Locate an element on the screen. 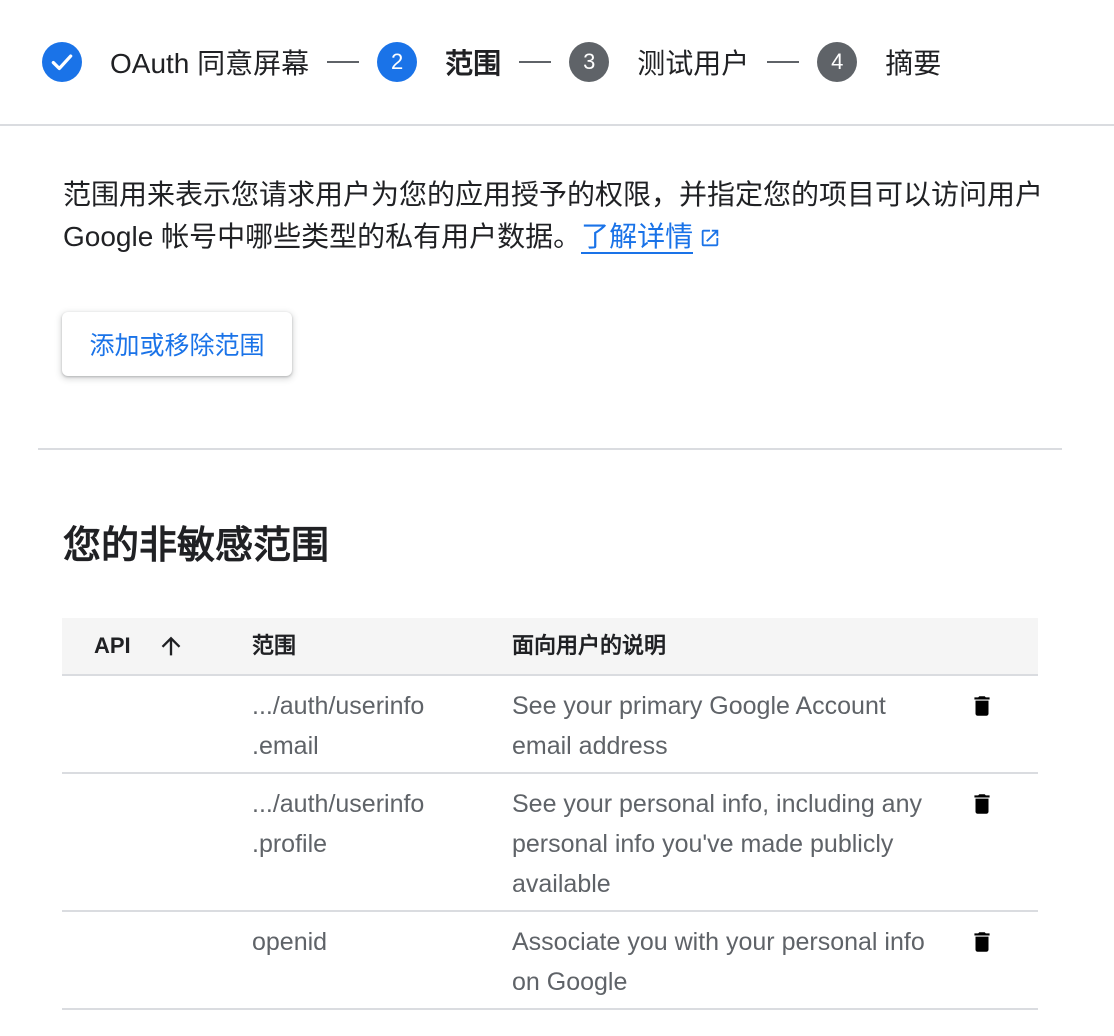 Image resolution: width=1114 pixels, height=1036 pixels. table-header: API 范围 面向用户的说明 is located at coordinates (550, 647).